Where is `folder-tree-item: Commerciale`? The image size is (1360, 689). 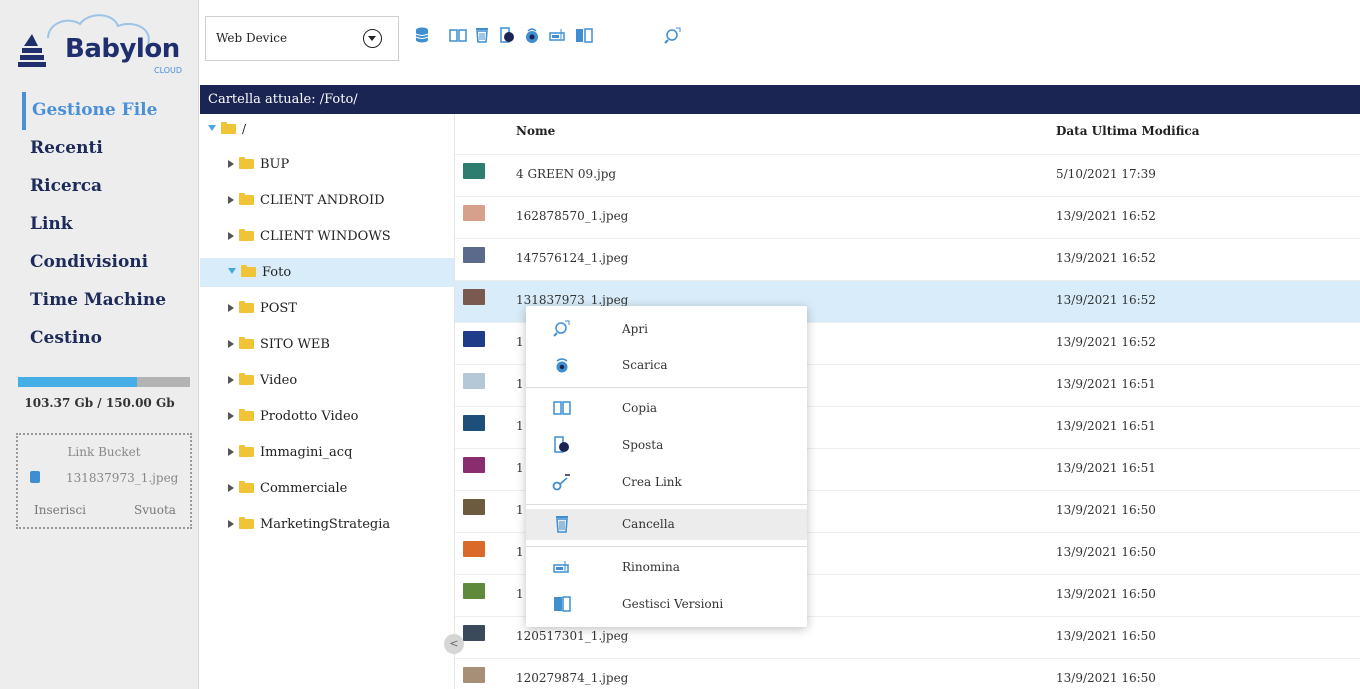
folder-tree-item: Commerciale is located at coordinates (327, 488).